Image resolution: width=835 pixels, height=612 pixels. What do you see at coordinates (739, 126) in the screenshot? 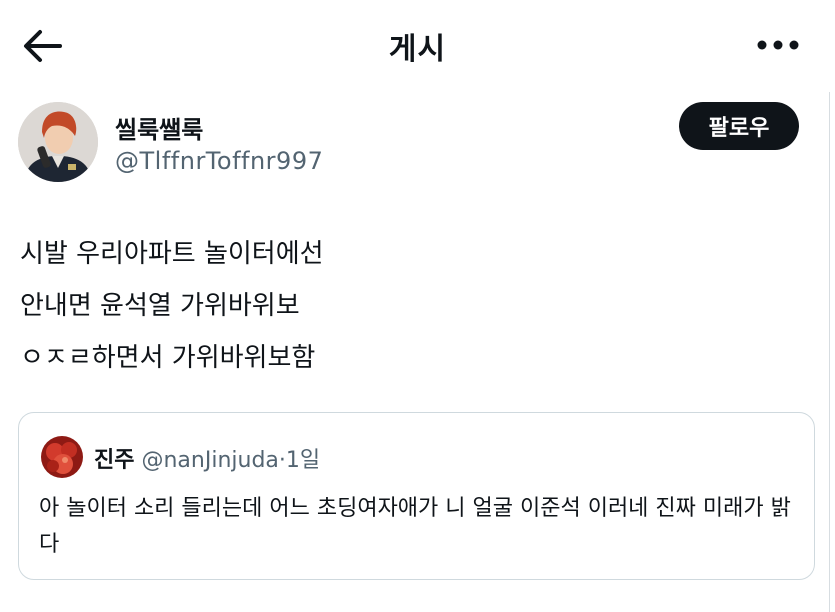
I see `follow-button: 팔로우` at bounding box center [739, 126].